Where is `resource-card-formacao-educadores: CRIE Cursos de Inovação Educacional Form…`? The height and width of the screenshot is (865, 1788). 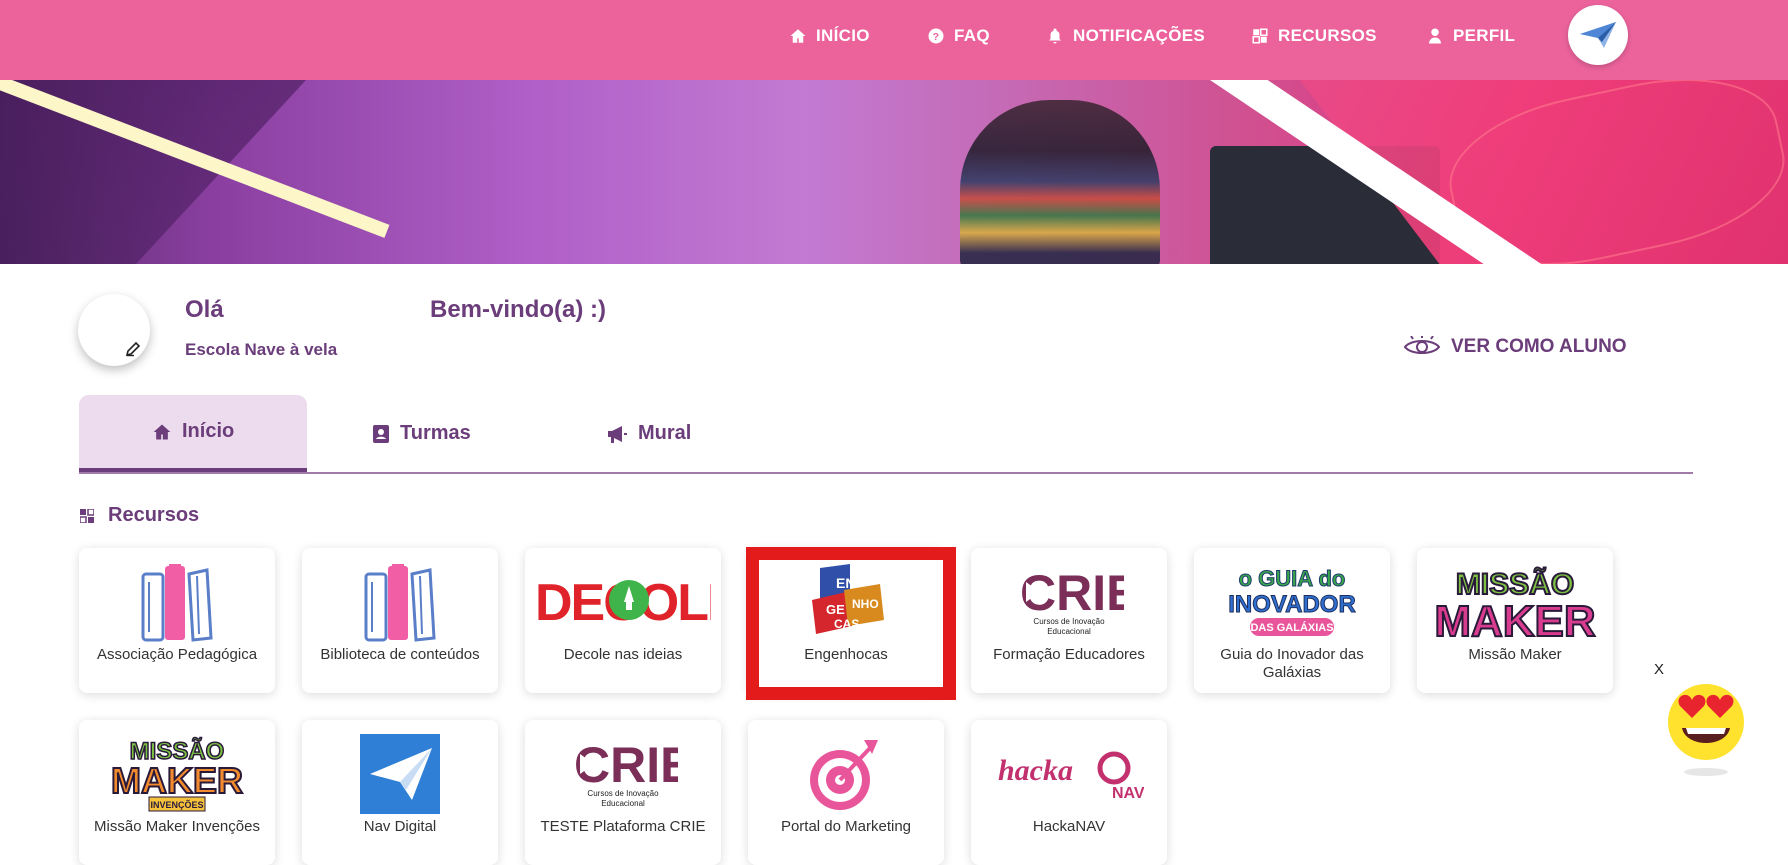 resource-card-formacao-educadores: CRIE Cursos de Inovação Educacional Form… is located at coordinates (1069, 620).